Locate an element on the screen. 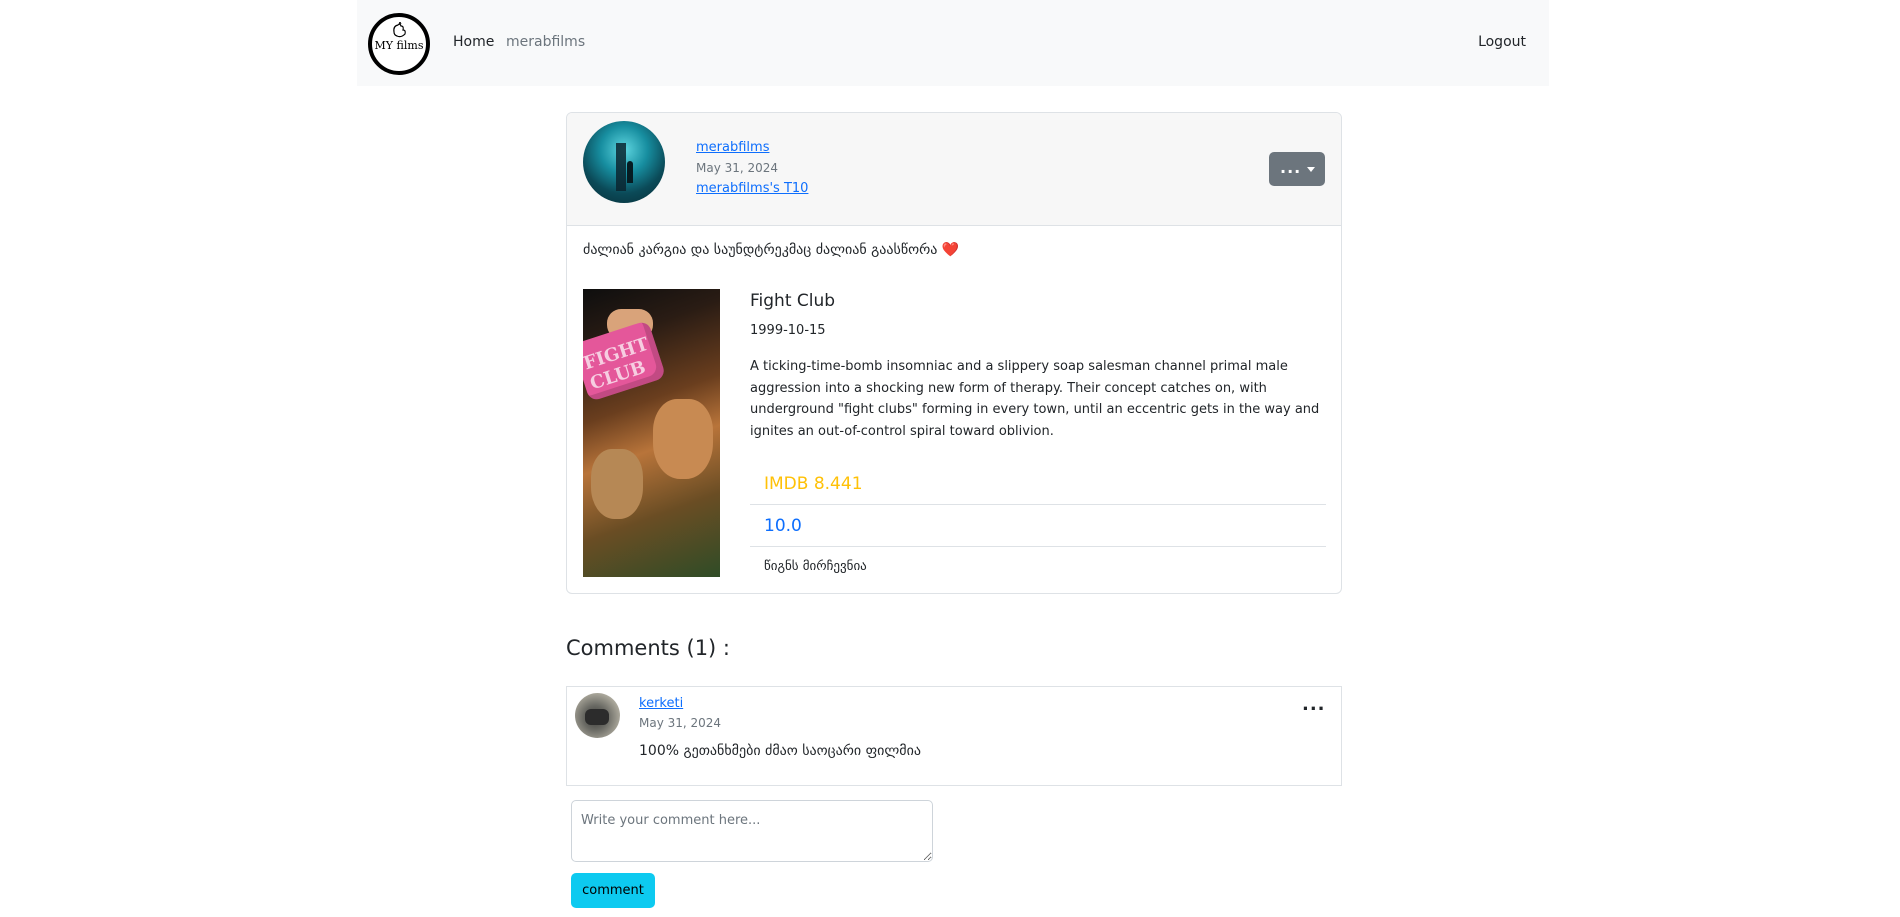 Image resolution: width=1900 pixels, height=917 pixels. site-logo: MY films is located at coordinates (399, 44).